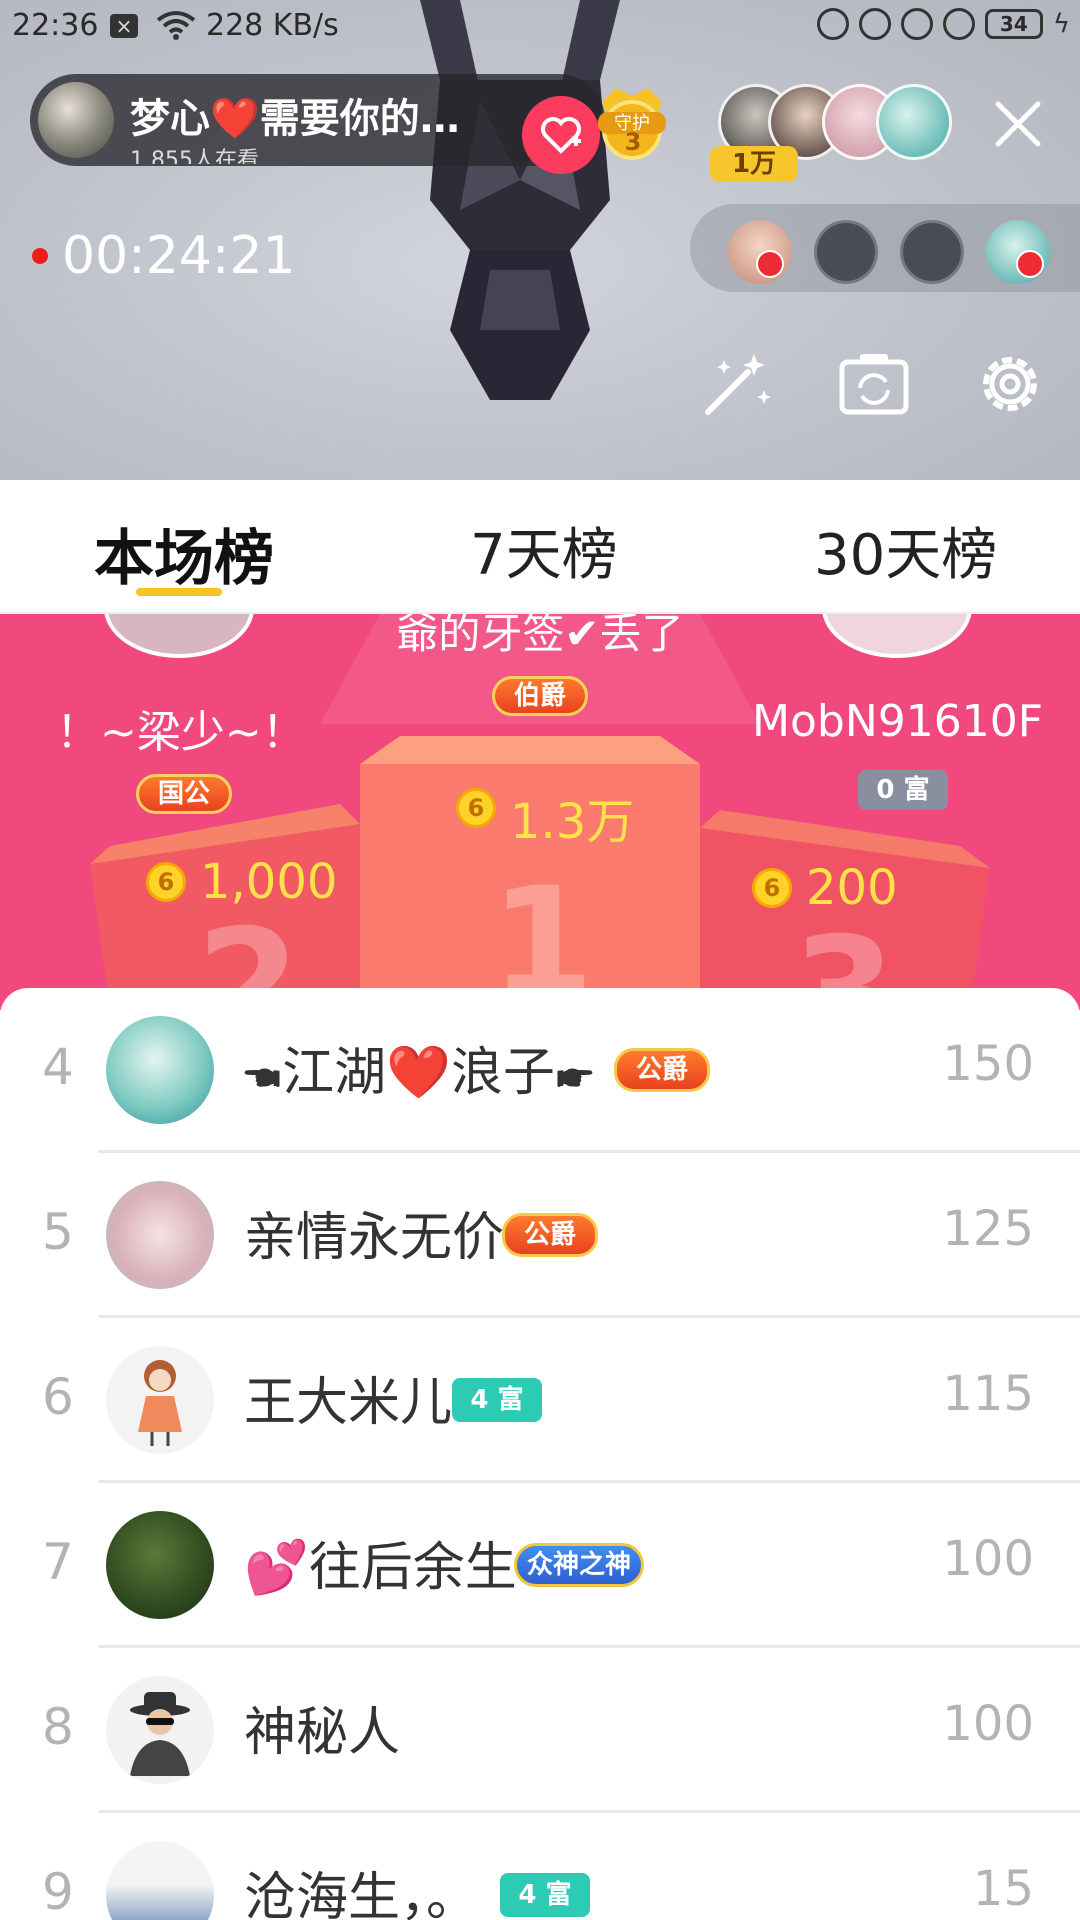 This screenshot has height=1920, width=1080. I want to click on contribution-score: 15, so click(1003, 1889).